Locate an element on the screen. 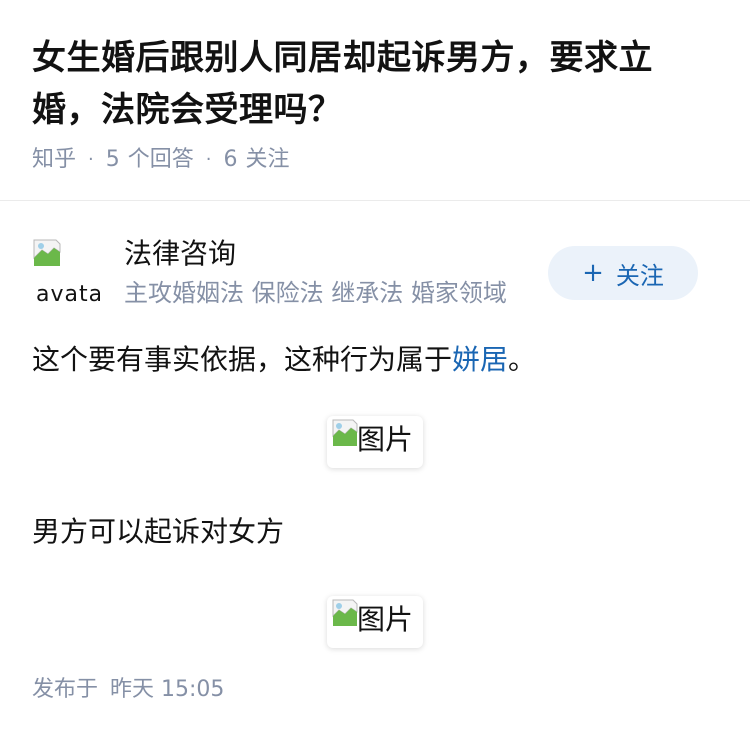 This screenshot has width=750, height=740. avatar: avatar is located at coordinates (66, 272).